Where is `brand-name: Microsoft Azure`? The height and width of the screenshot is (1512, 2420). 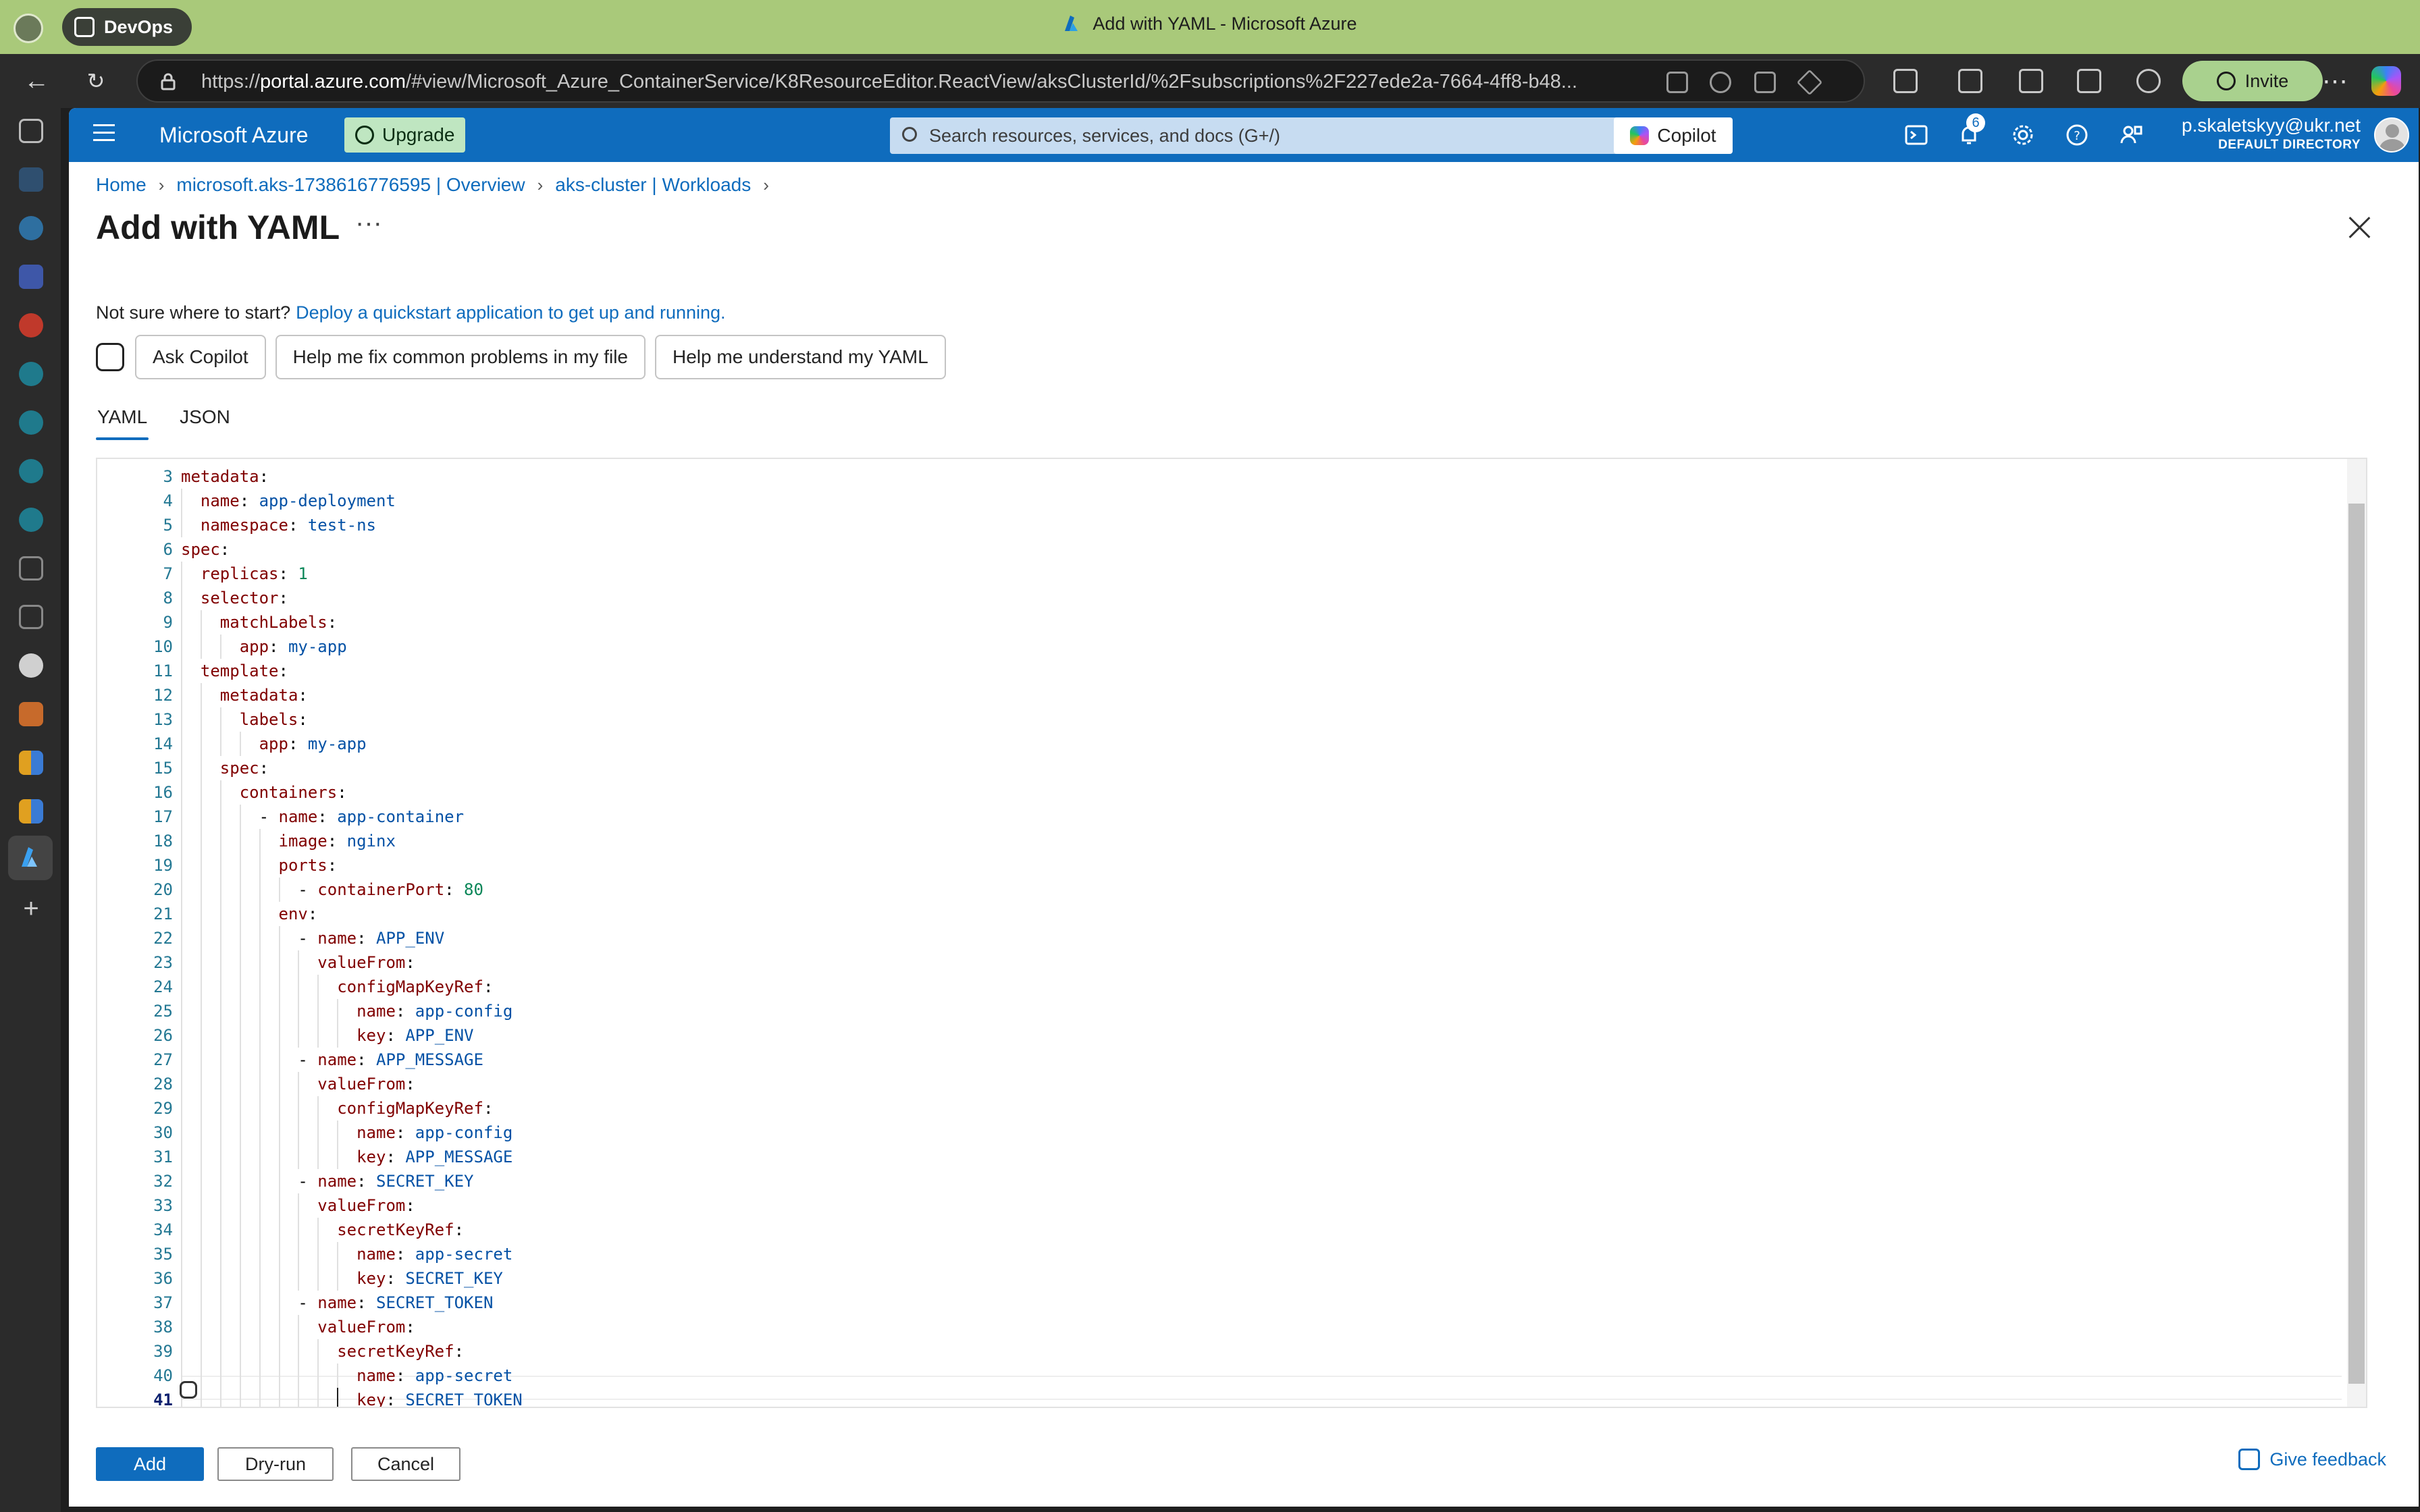
brand-name: Microsoft Azure is located at coordinates (234, 135).